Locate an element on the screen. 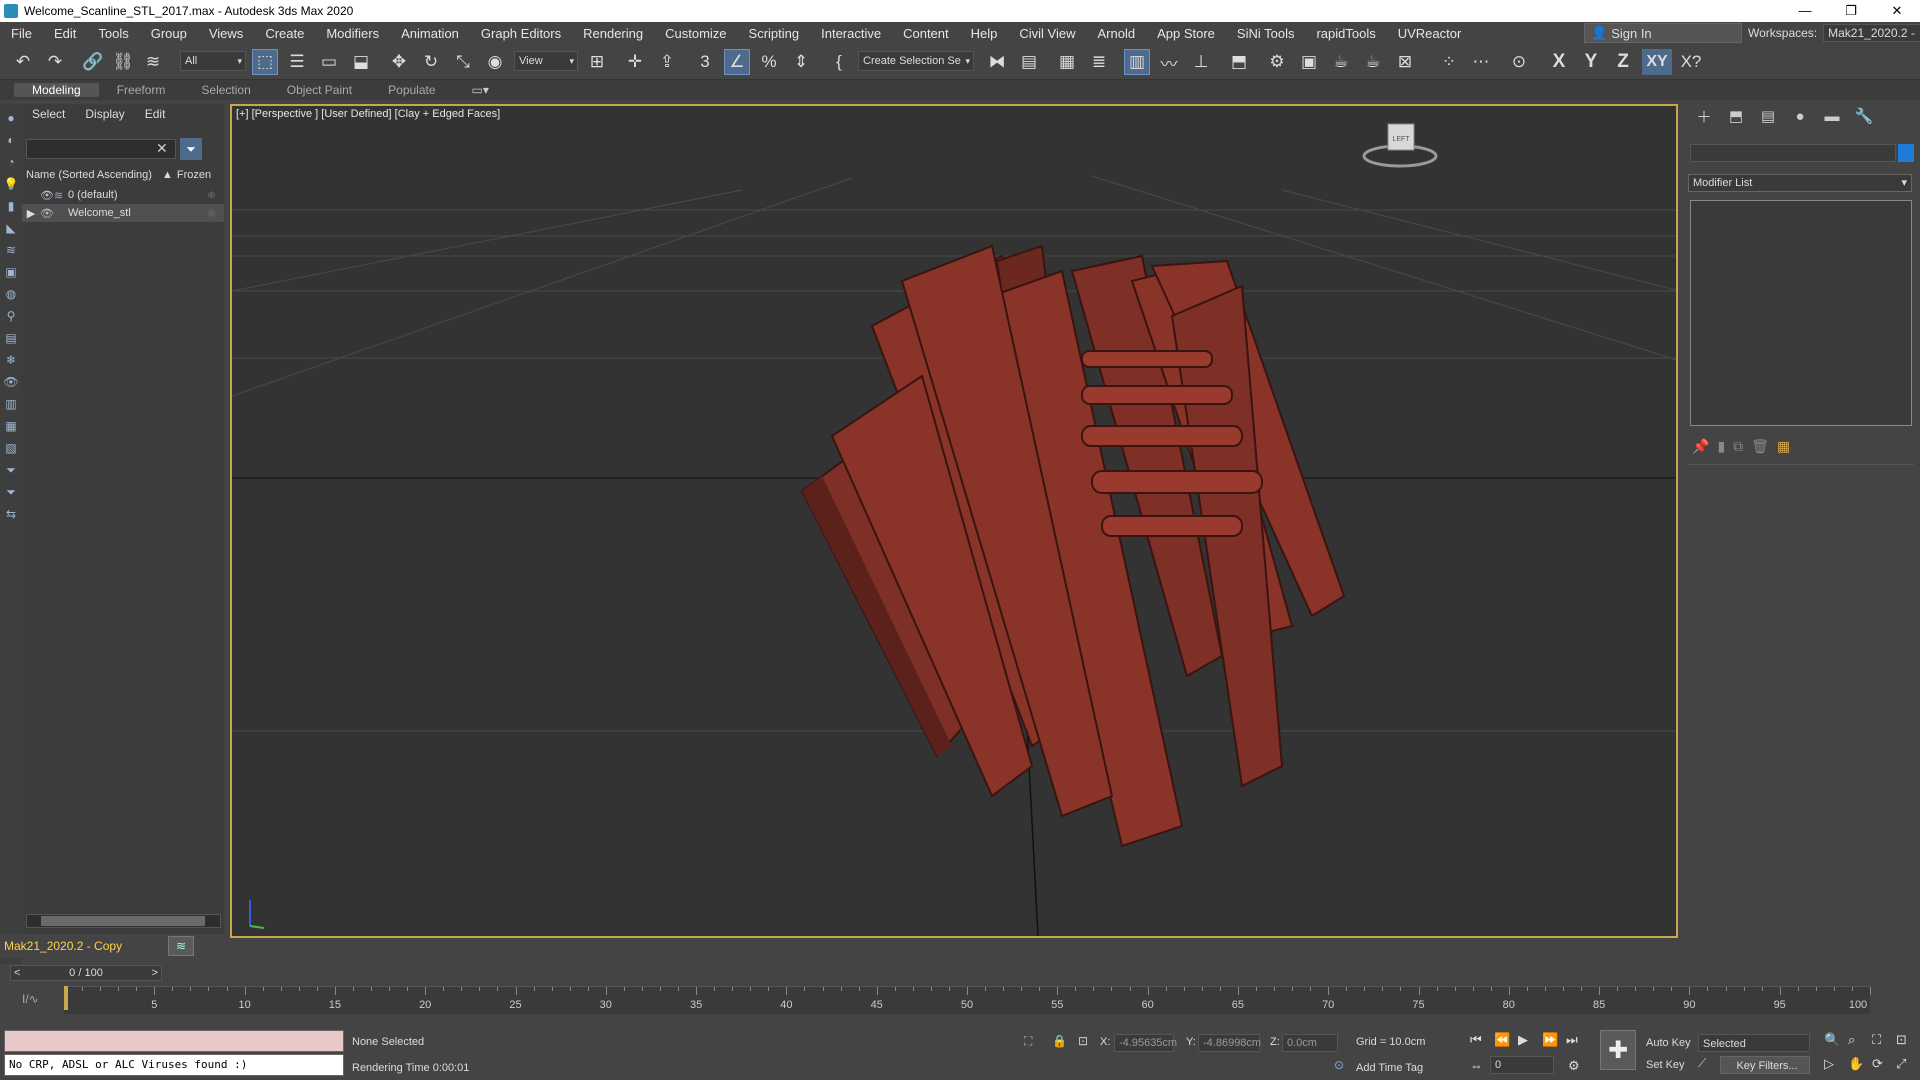 The width and height of the screenshot is (1920, 1080). menu-edit: Edit is located at coordinates (65, 33).